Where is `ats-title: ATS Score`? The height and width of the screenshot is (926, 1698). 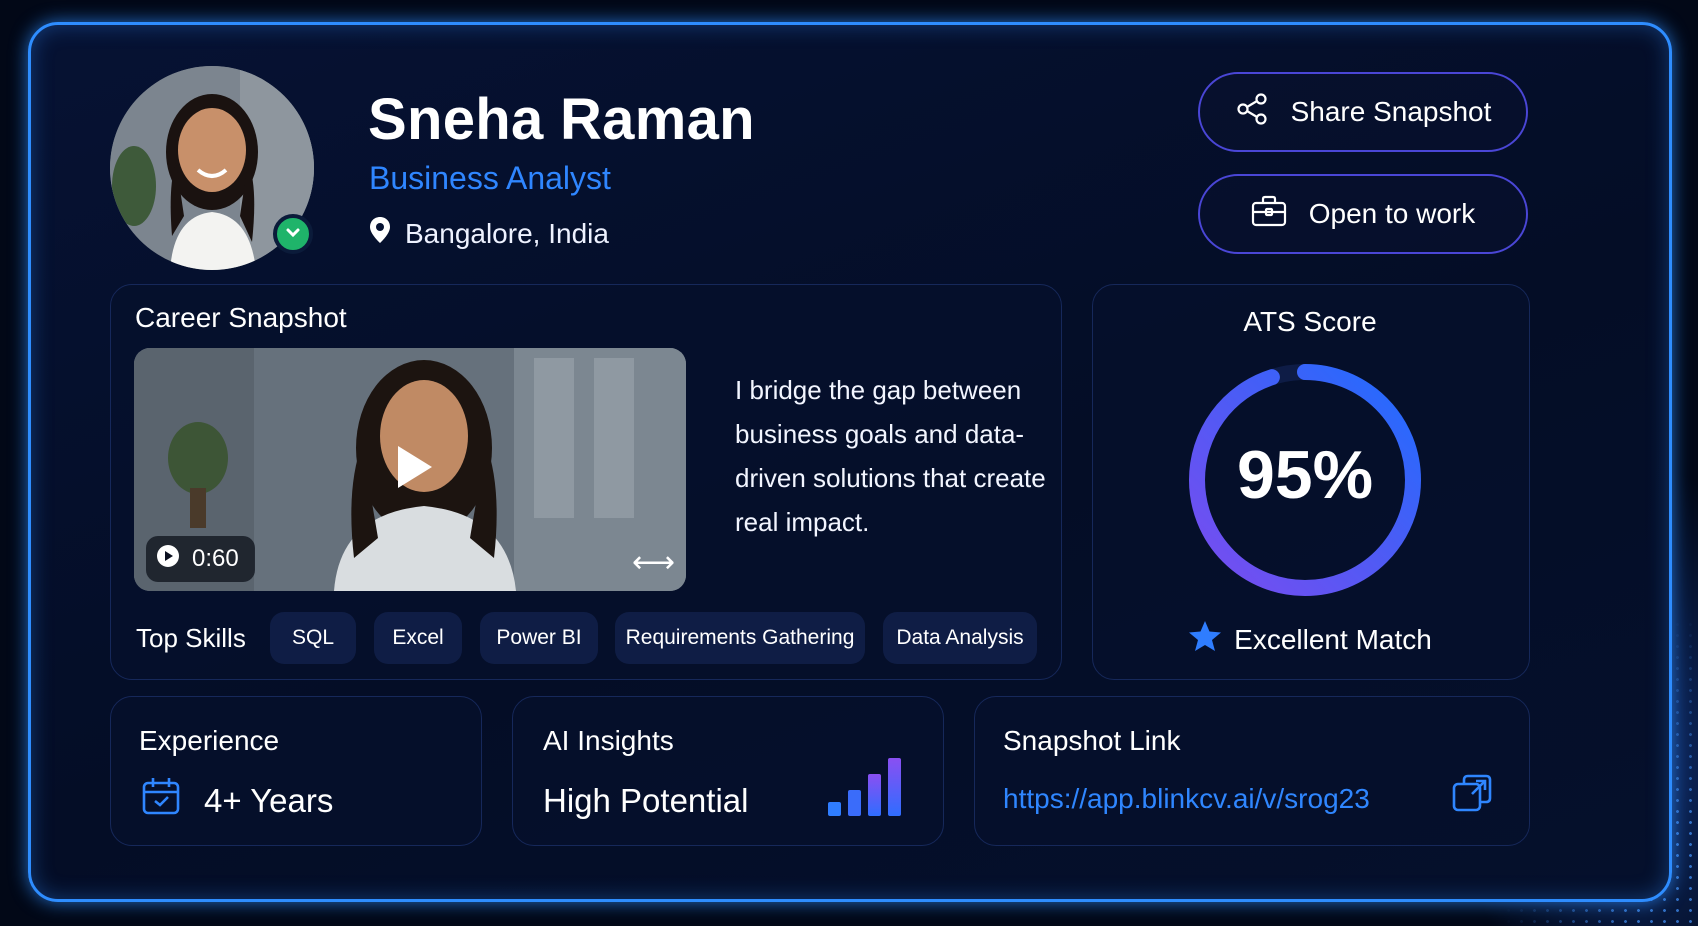 ats-title: ATS Score is located at coordinates (1310, 321).